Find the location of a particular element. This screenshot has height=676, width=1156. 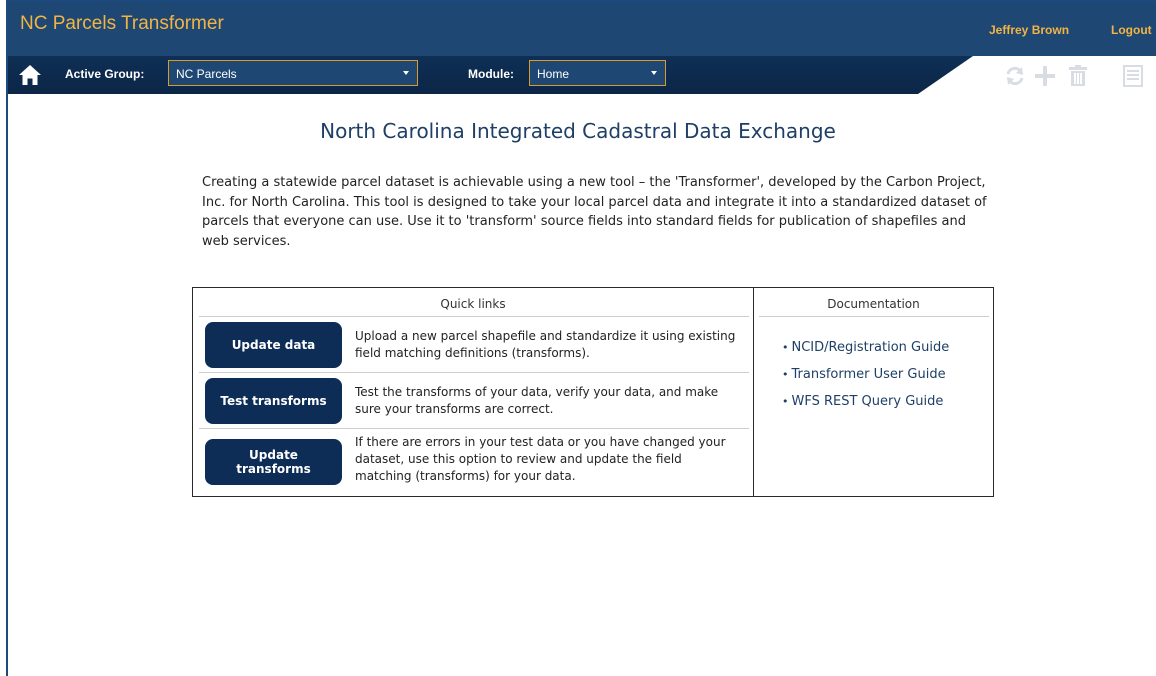

module-value: Home is located at coordinates (553, 74).